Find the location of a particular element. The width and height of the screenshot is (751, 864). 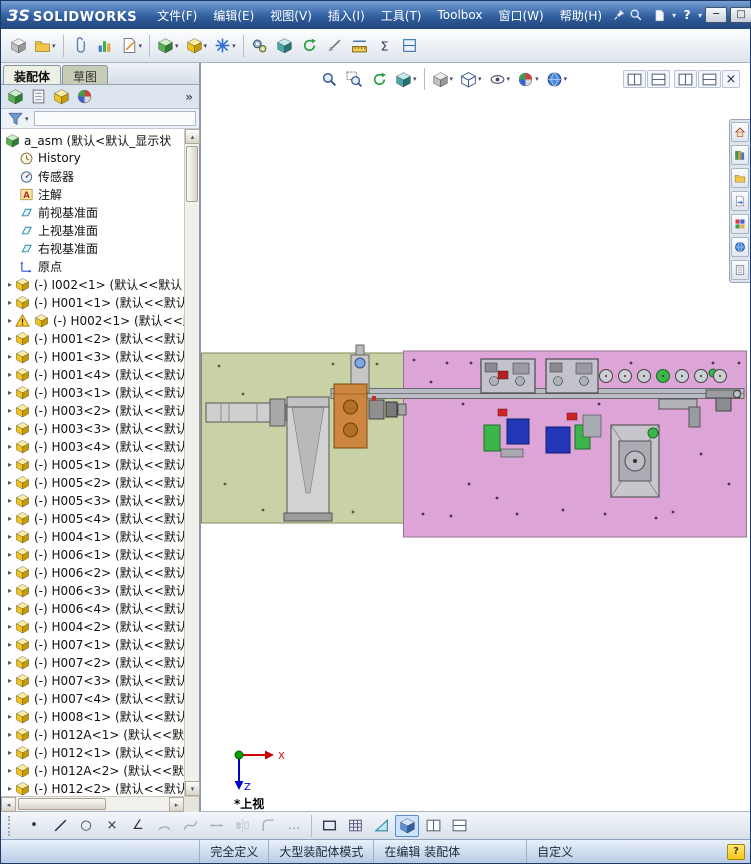

zoom-area-icon is located at coordinates (354, 79).